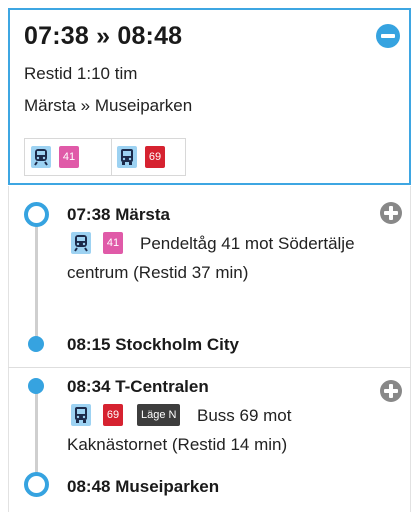 The width and height of the screenshot is (414, 512). I want to click on arrival-marker, so click(36, 484).